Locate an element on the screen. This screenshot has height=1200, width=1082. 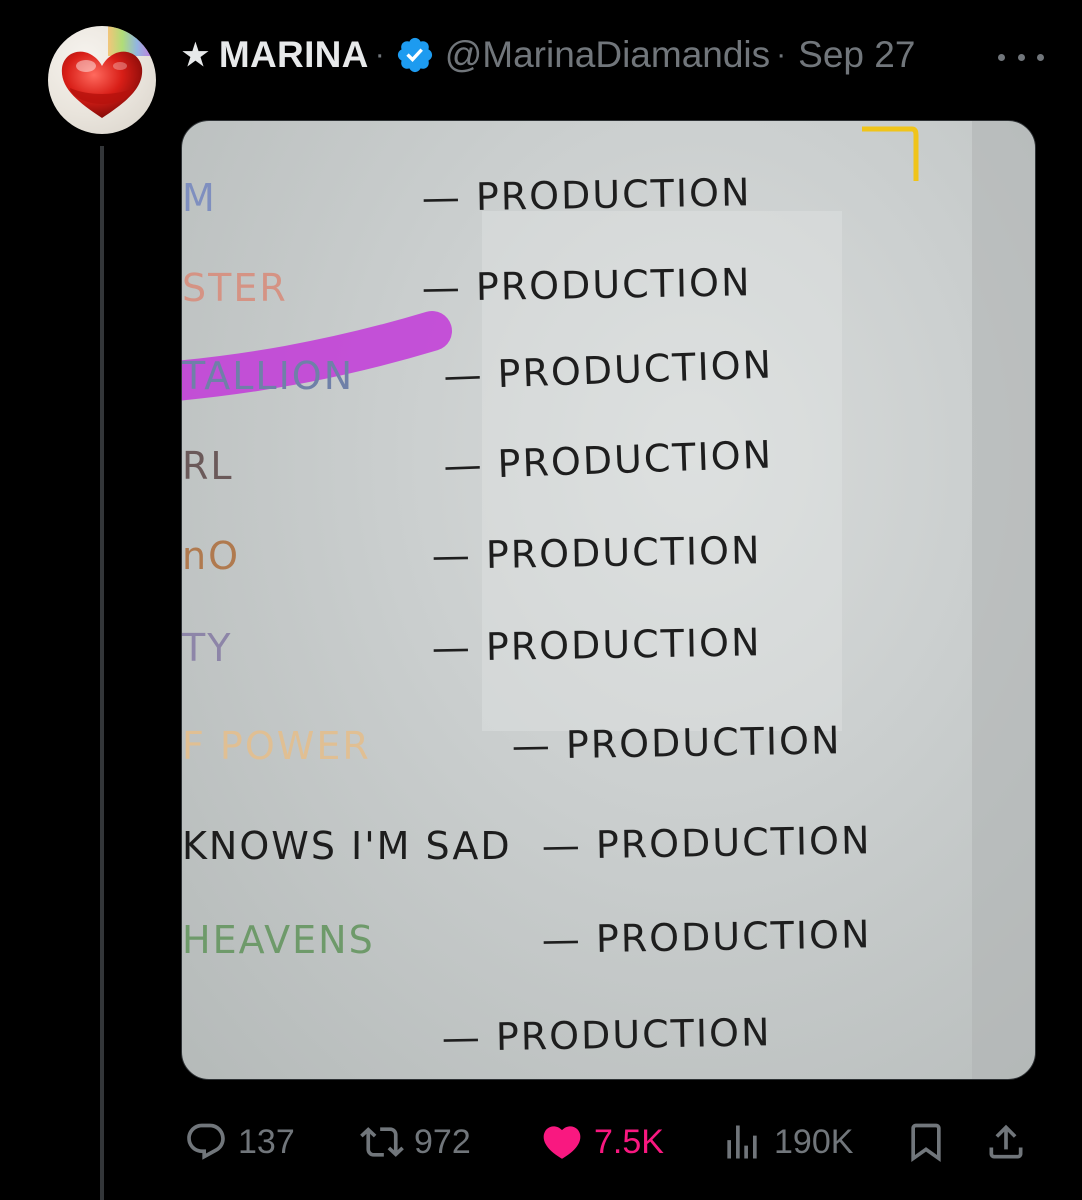
tweet-header: ★ MARINA · @MarinaDiamandis · Sep 27 is located at coordinates (617, 55).